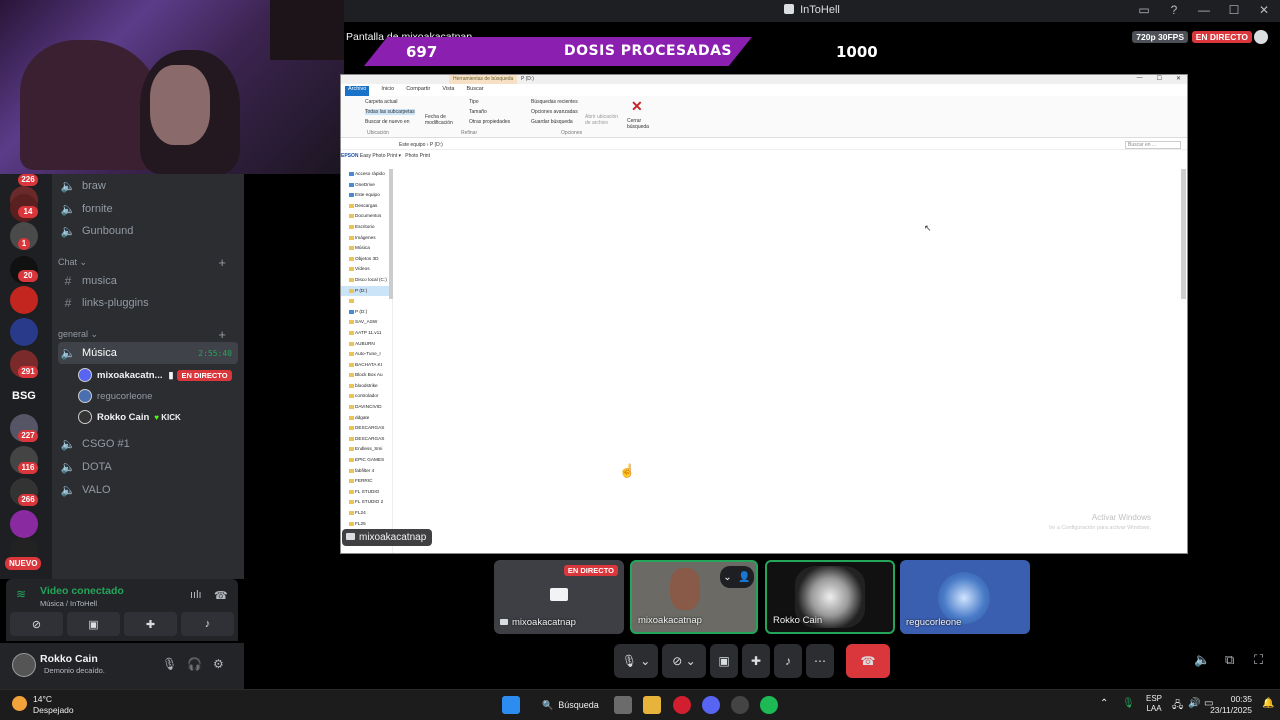 This screenshot has height=720, width=1280. What do you see at coordinates (53, 705) in the screenshot?
I see `weather-widget: 14°C Despejado` at bounding box center [53, 705].